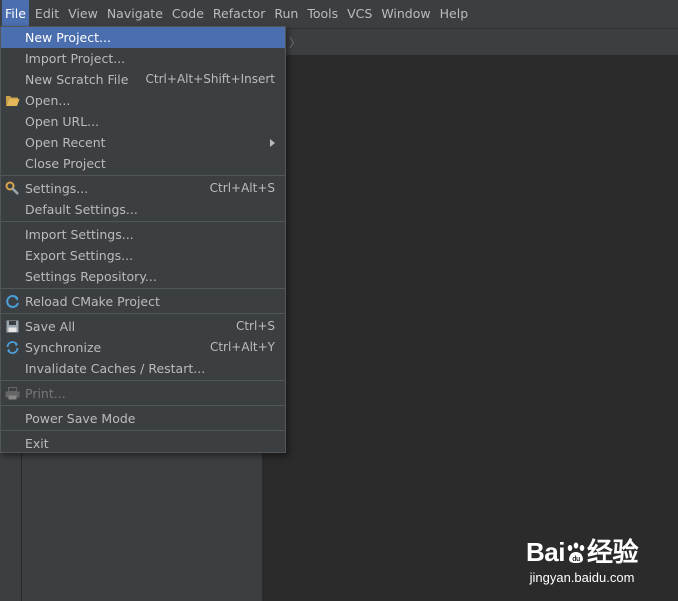  Describe the element at coordinates (12, 301) in the screenshot. I see `reload-icon` at that location.